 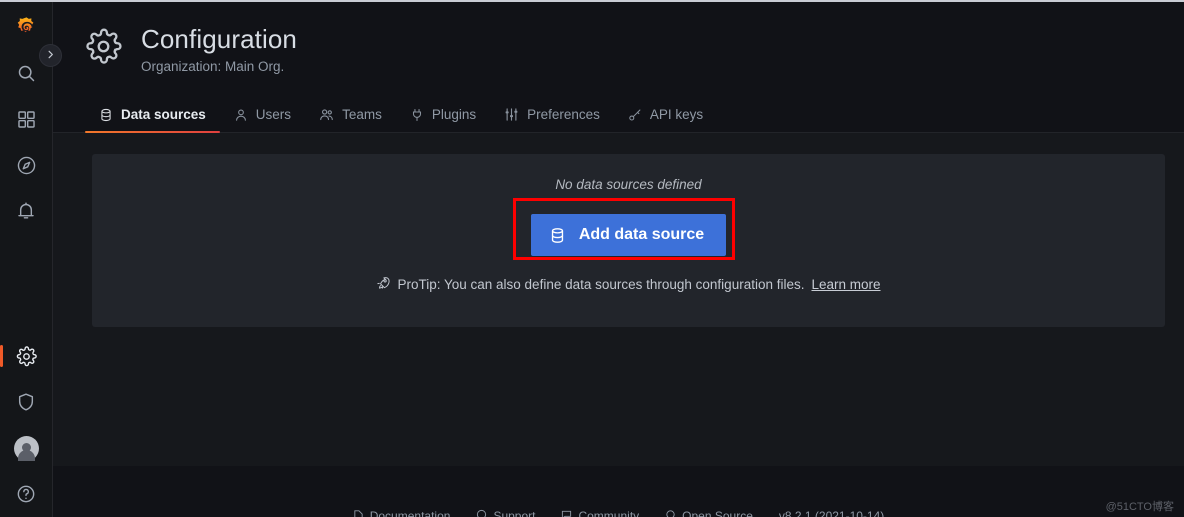 I want to click on tab-preferences: Preferences, so click(x=552, y=115).